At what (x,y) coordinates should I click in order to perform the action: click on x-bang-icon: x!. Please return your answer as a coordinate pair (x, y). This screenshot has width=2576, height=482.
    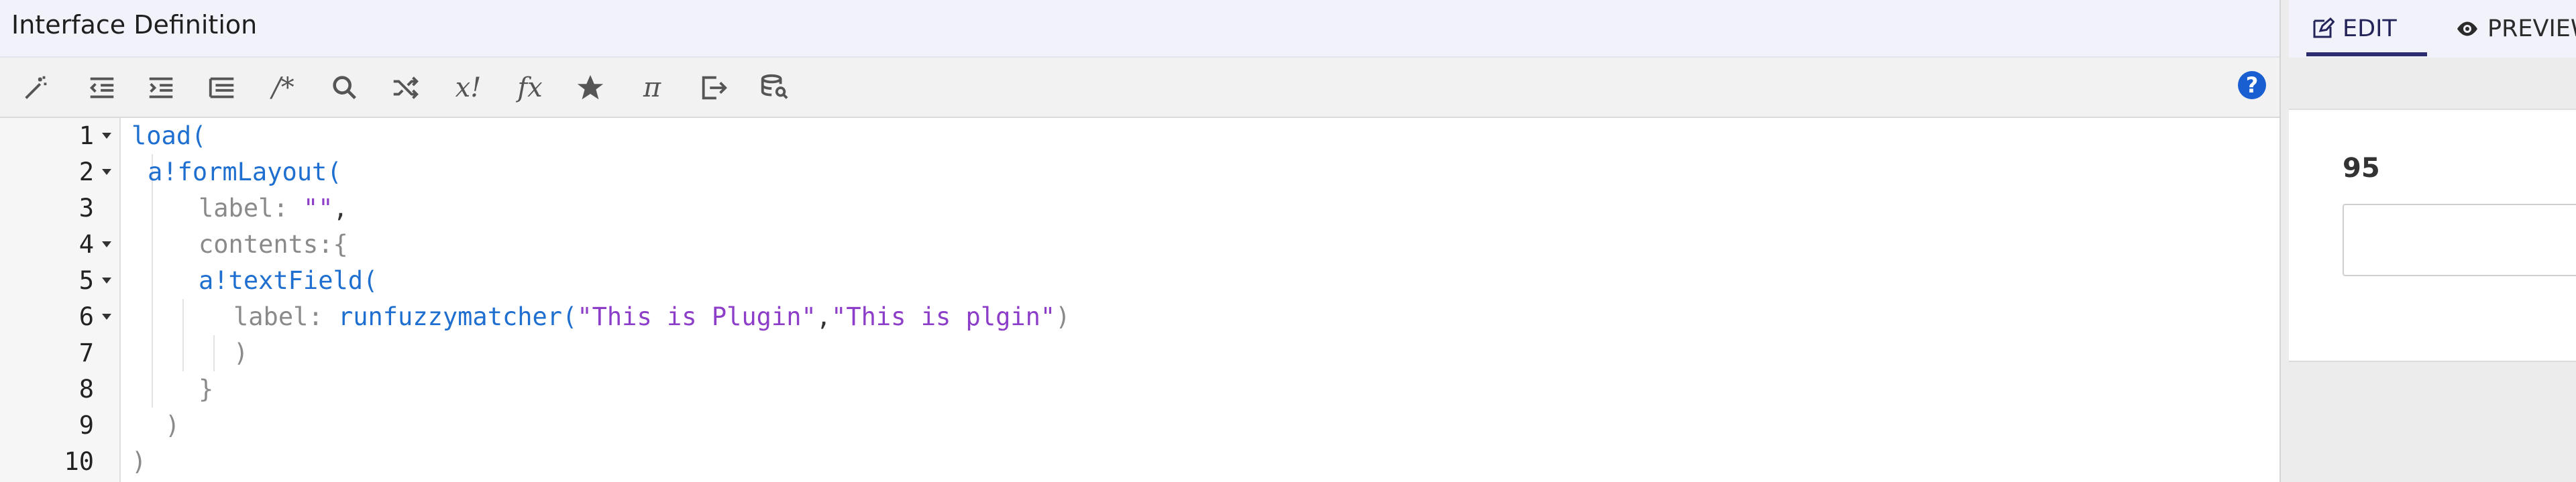
    Looking at the image, I should click on (468, 87).